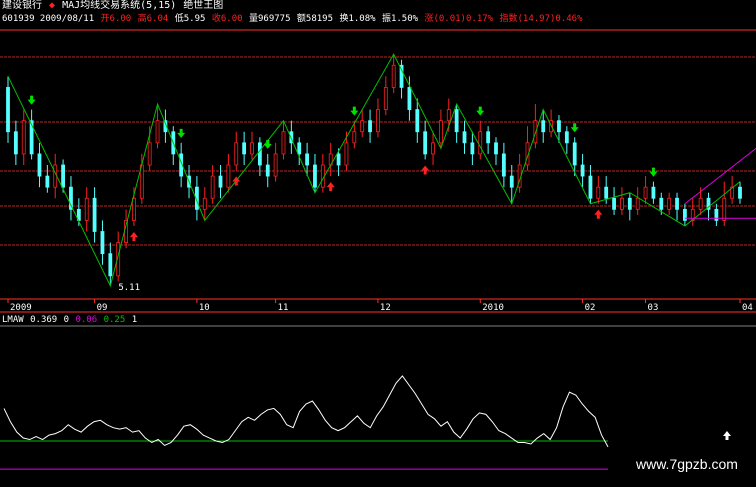 This screenshot has height=487, width=756. What do you see at coordinates (86, 320) in the screenshot?
I see `osc-value-3: 0.06` at bounding box center [86, 320].